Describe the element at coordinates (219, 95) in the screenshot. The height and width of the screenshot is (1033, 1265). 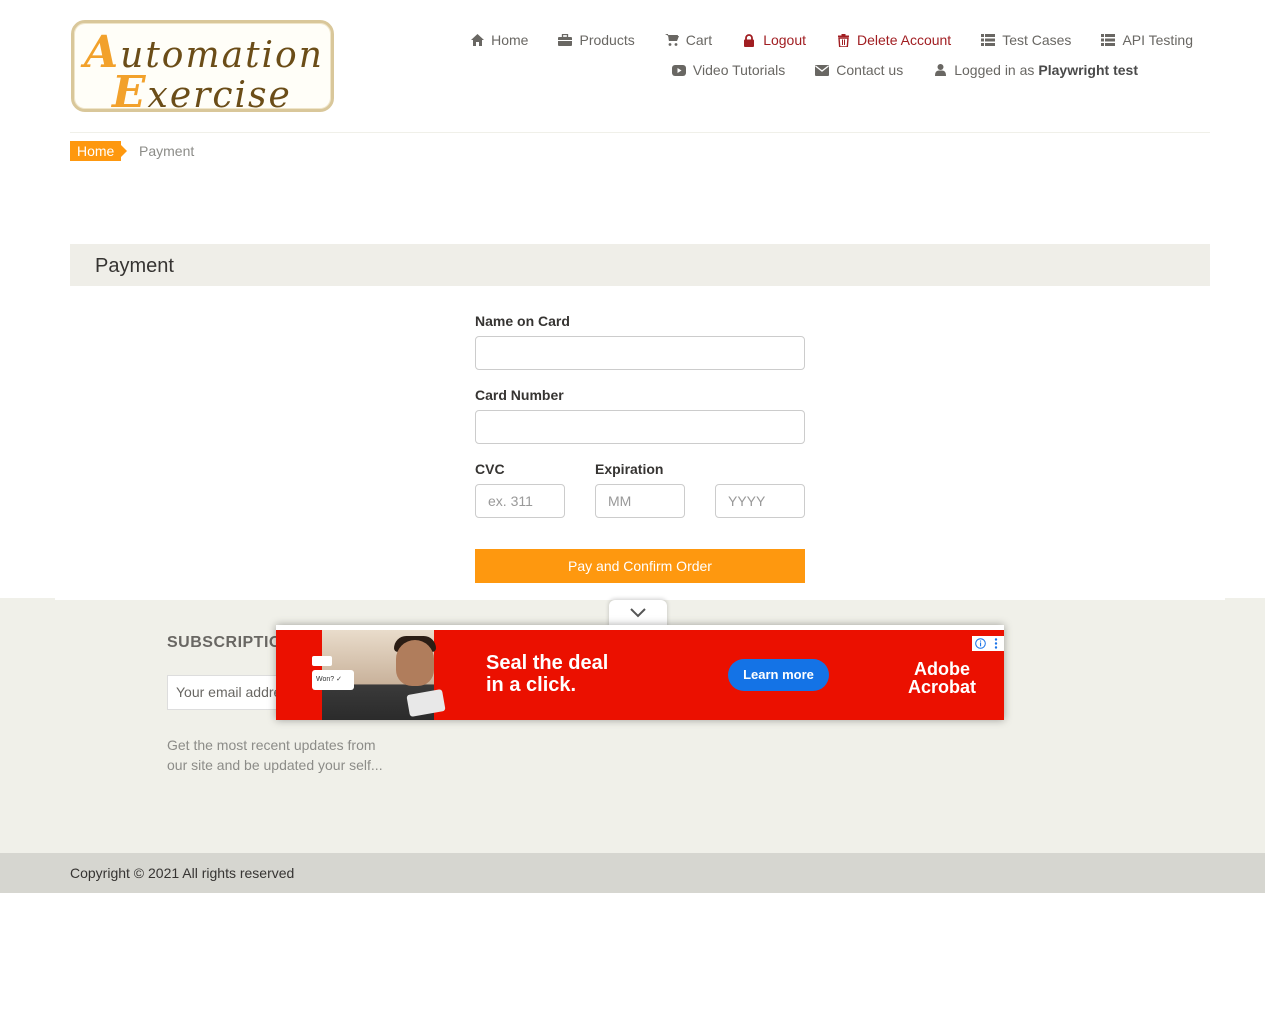
I see `logo-word-exercise: xercise` at that location.